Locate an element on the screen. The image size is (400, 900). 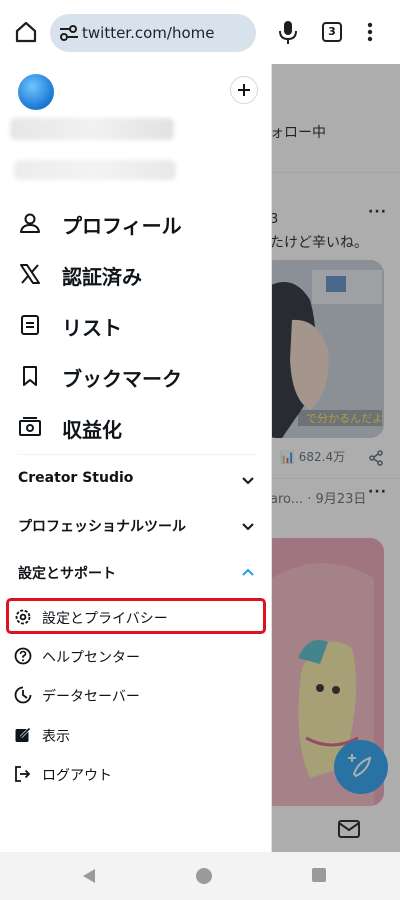
section-label: 設定とサポート is located at coordinates (67, 574).